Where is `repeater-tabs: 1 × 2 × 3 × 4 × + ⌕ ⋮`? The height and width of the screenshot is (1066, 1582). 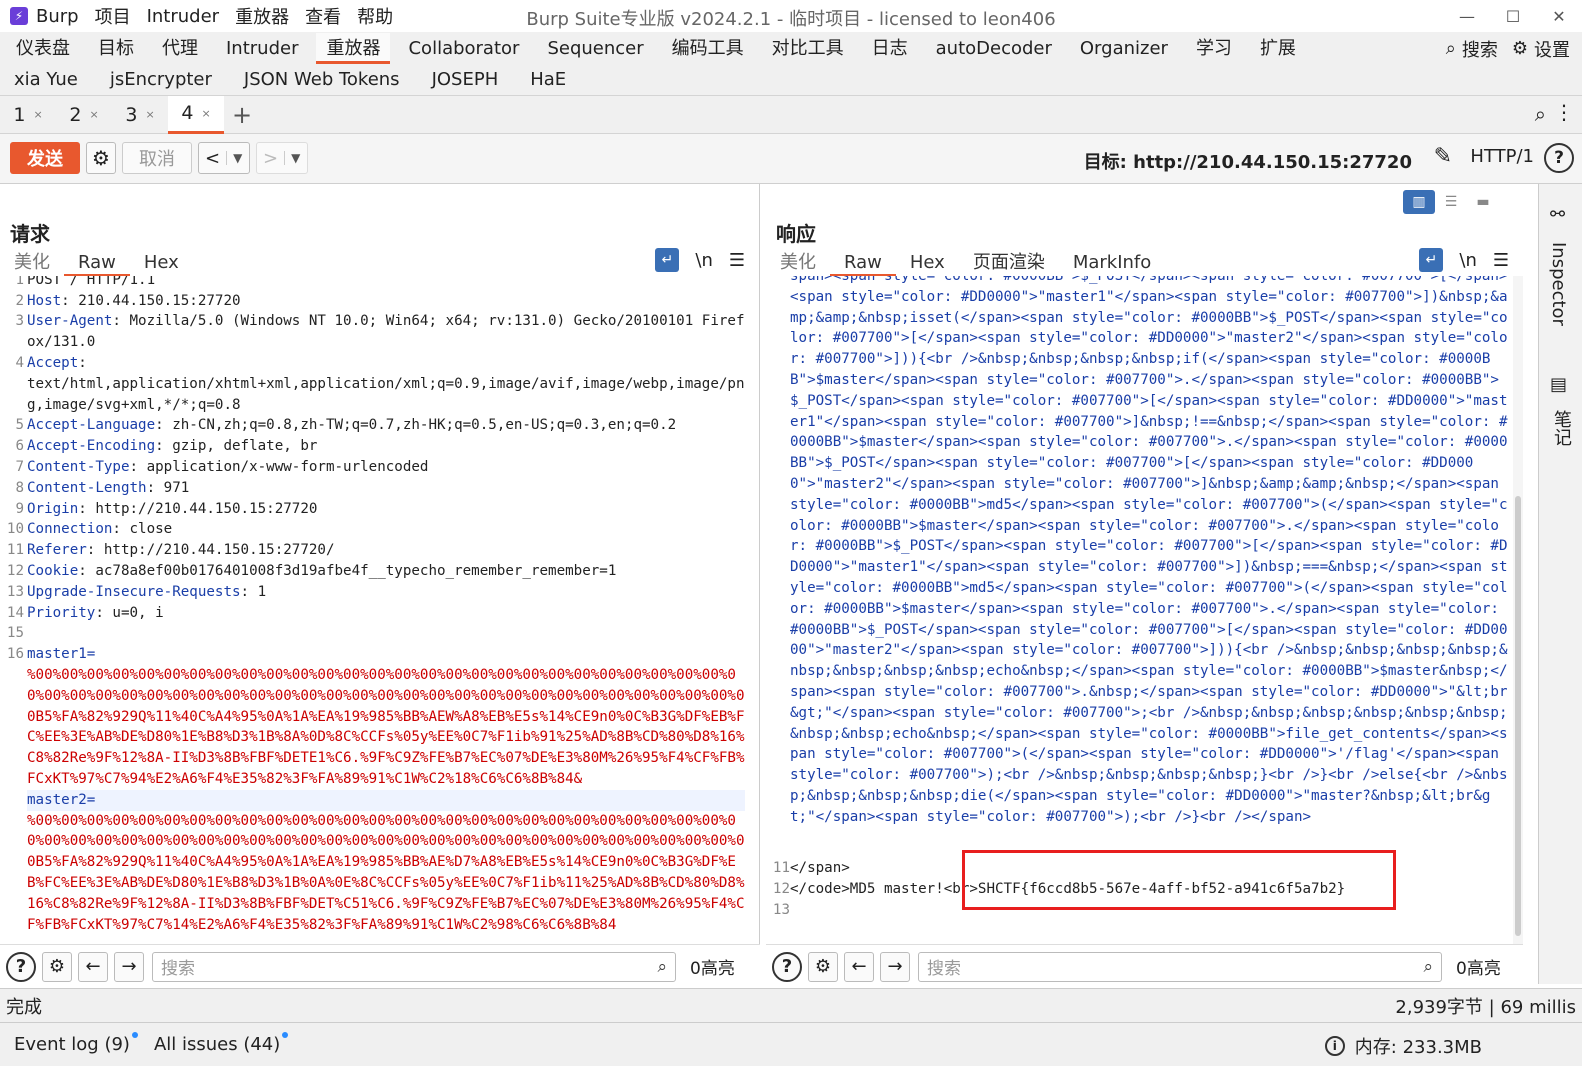
repeater-tabs: 1 × 2 × 3 × 4 × + ⌕ ⋮ is located at coordinates (791, 114).